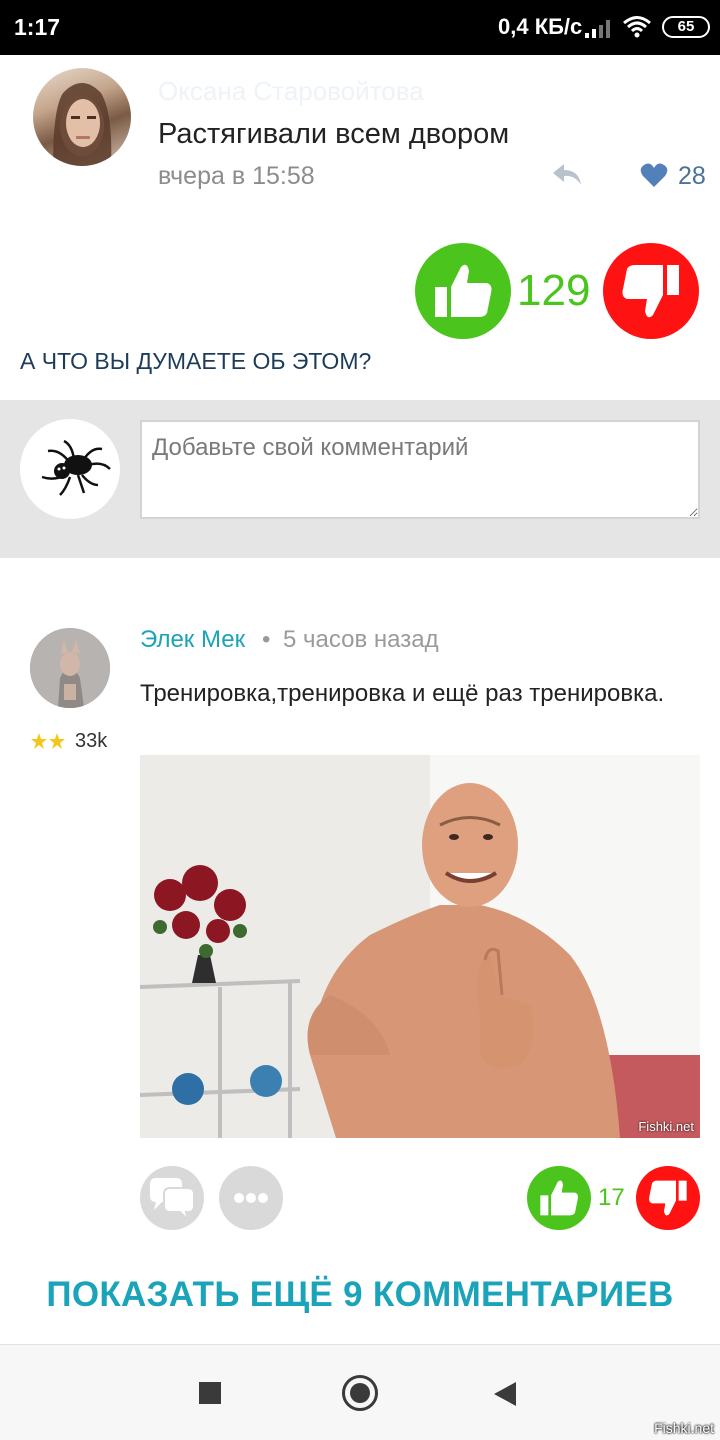 Image resolution: width=720 pixels, height=1440 pixels. What do you see at coordinates (666, 1126) in the screenshot?
I see `image-watermark: Fishki.net` at bounding box center [666, 1126].